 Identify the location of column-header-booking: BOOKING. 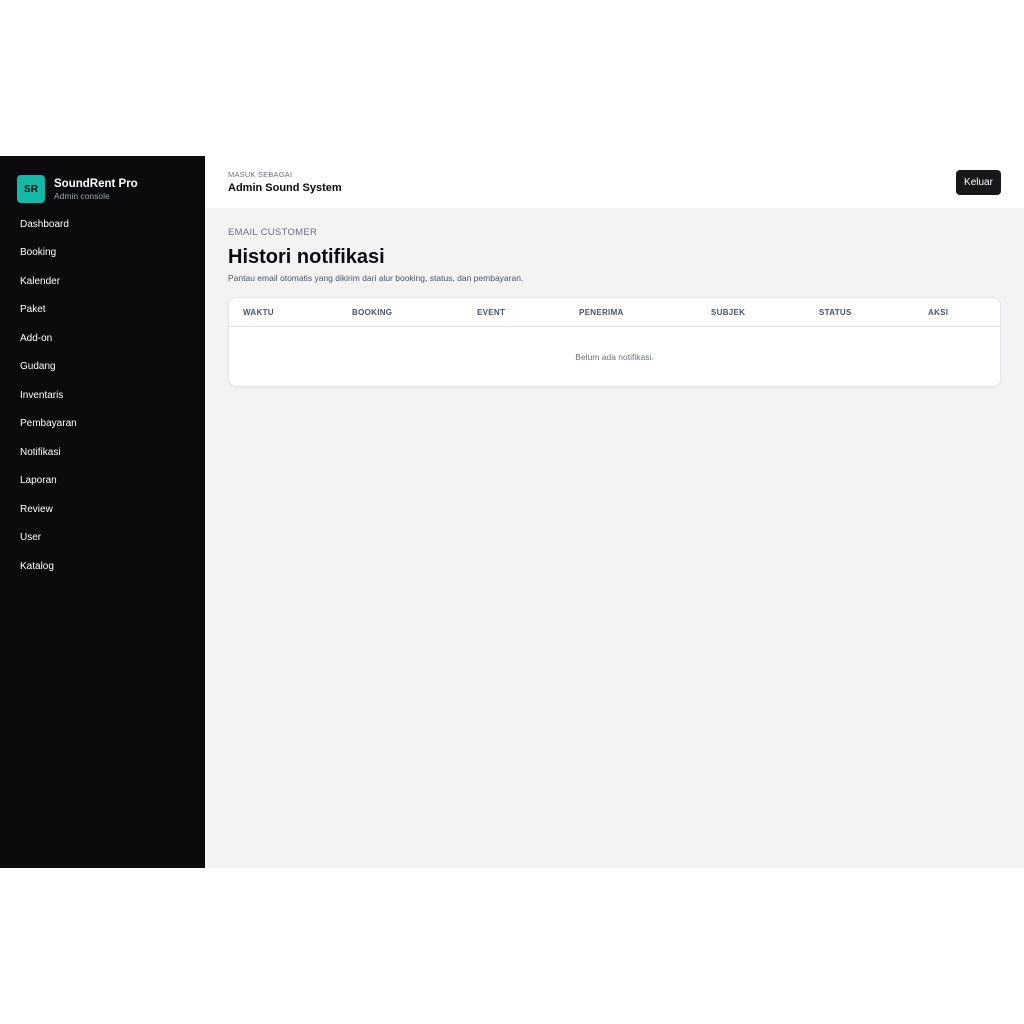
(372, 312).